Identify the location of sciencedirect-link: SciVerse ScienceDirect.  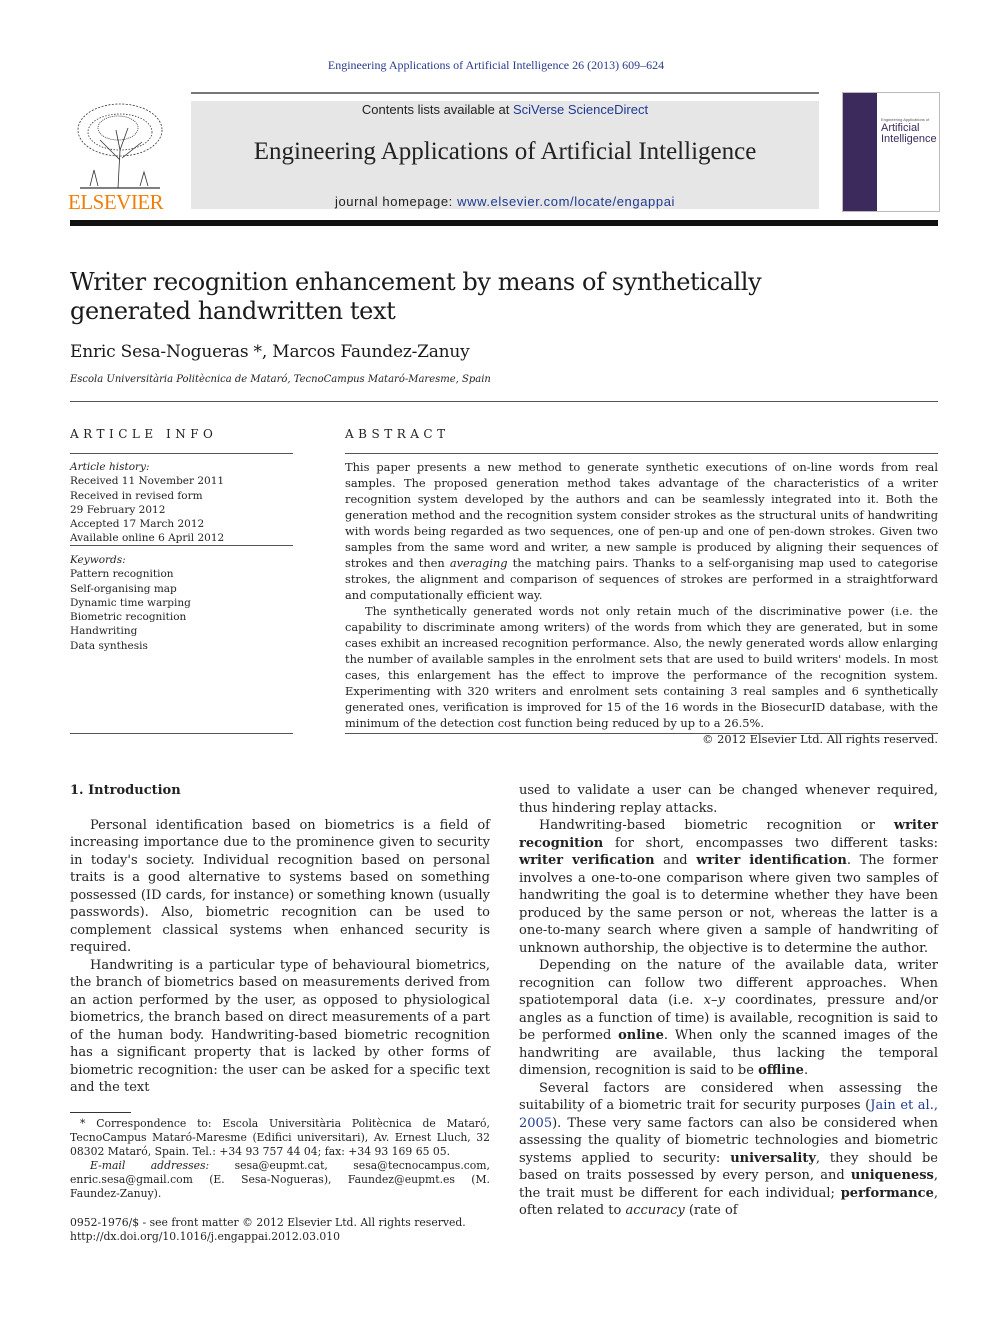
(580, 109).